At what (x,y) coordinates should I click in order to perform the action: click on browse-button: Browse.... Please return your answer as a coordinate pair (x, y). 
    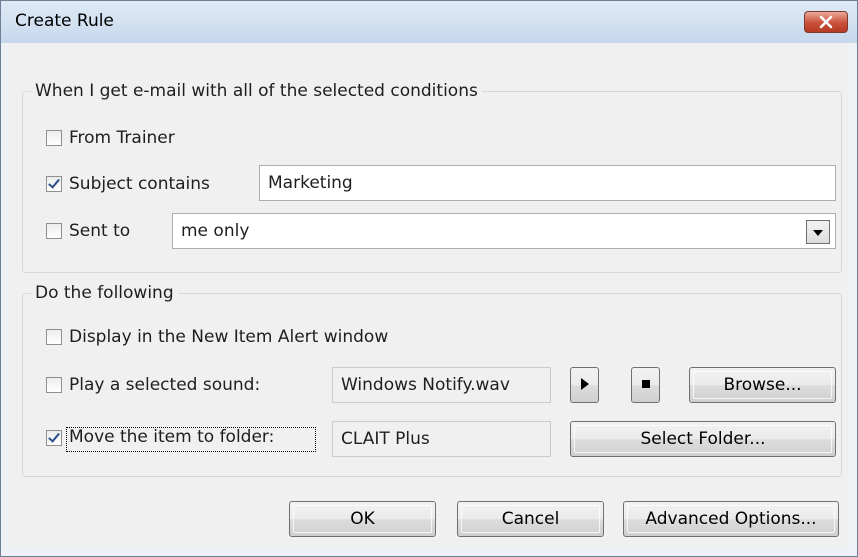
    Looking at the image, I should click on (762, 385).